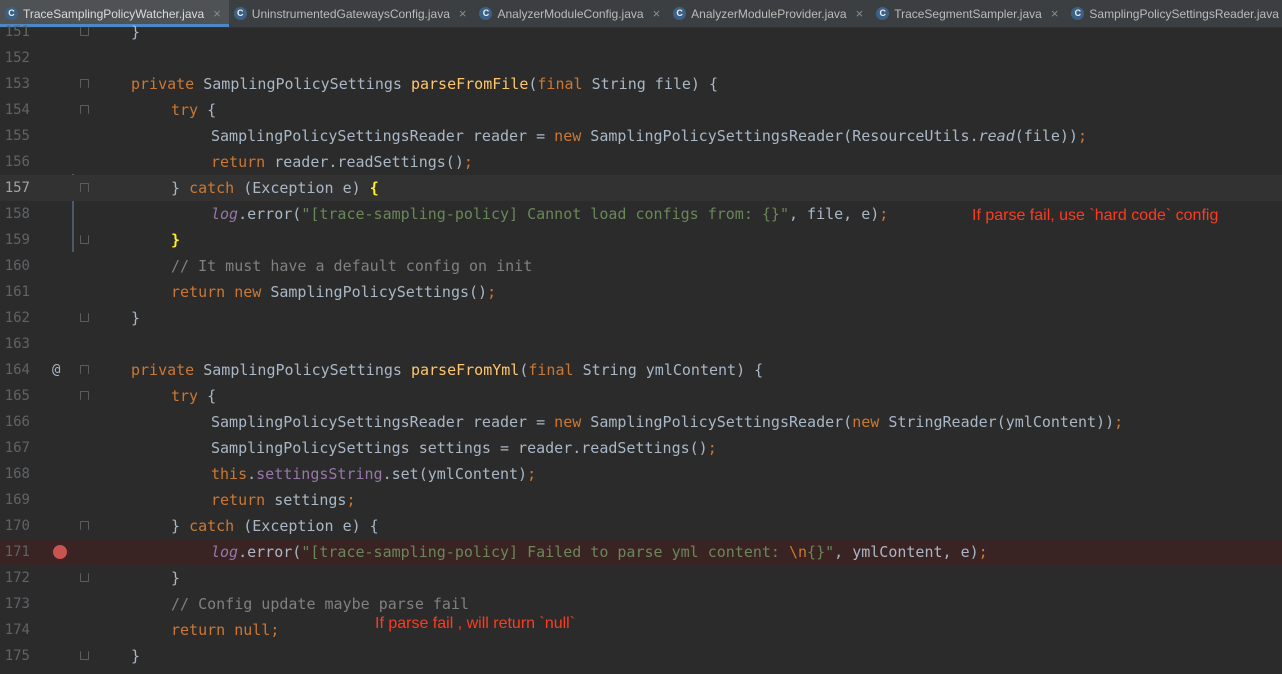  What do you see at coordinates (17, 84) in the screenshot?
I see `line-number: 153` at bounding box center [17, 84].